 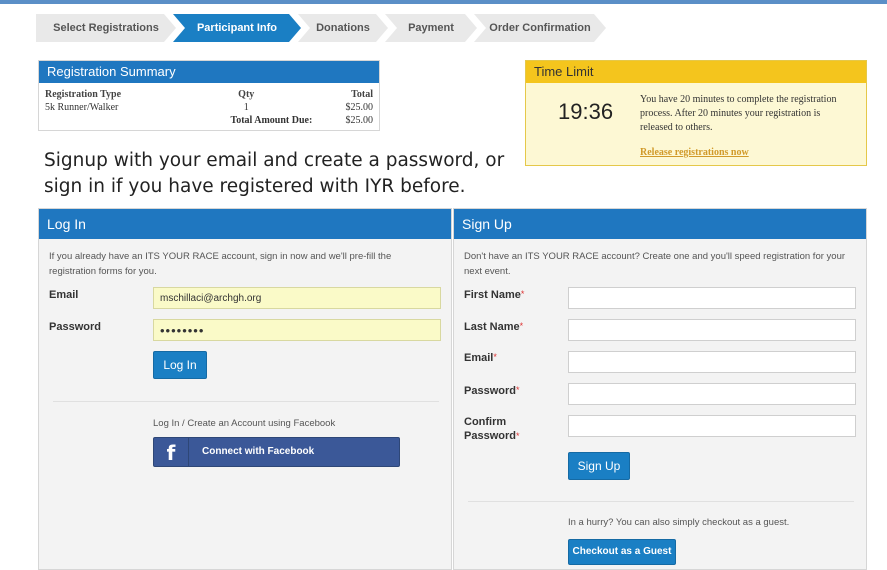 I want to click on signup-password-label: Password*, so click(x=491, y=391).